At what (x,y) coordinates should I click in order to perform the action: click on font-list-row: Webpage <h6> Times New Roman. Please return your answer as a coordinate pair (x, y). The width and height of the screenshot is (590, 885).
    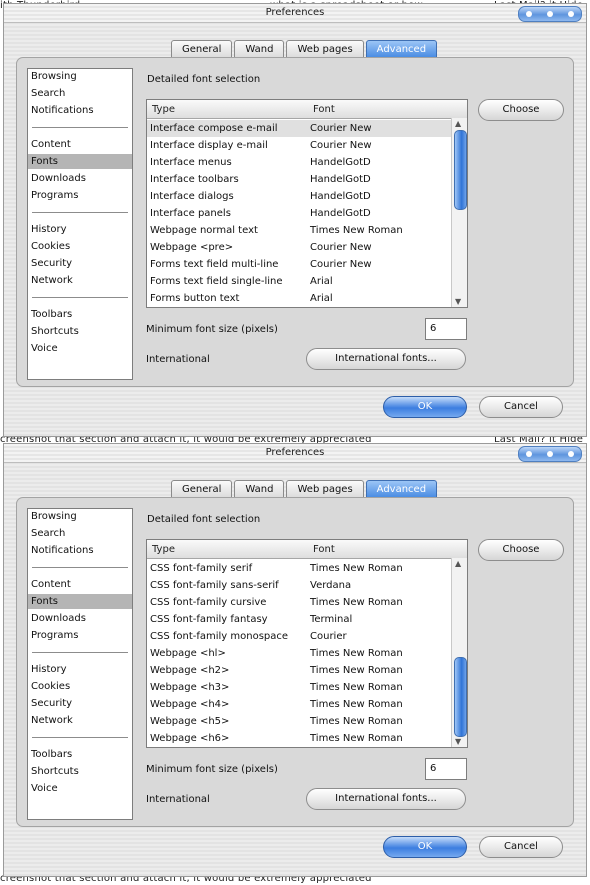
    Looking at the image, I should click on (299, 738).